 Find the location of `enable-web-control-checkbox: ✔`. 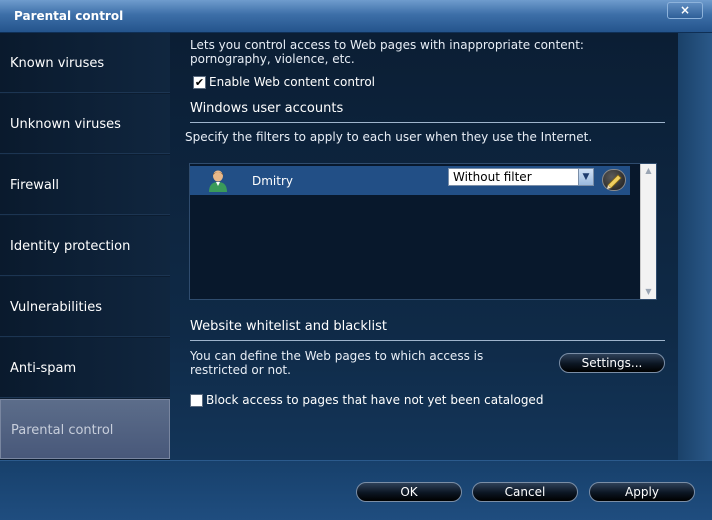

enable-web-control-checkbox: ✔ is located at coordinates (199, 82).